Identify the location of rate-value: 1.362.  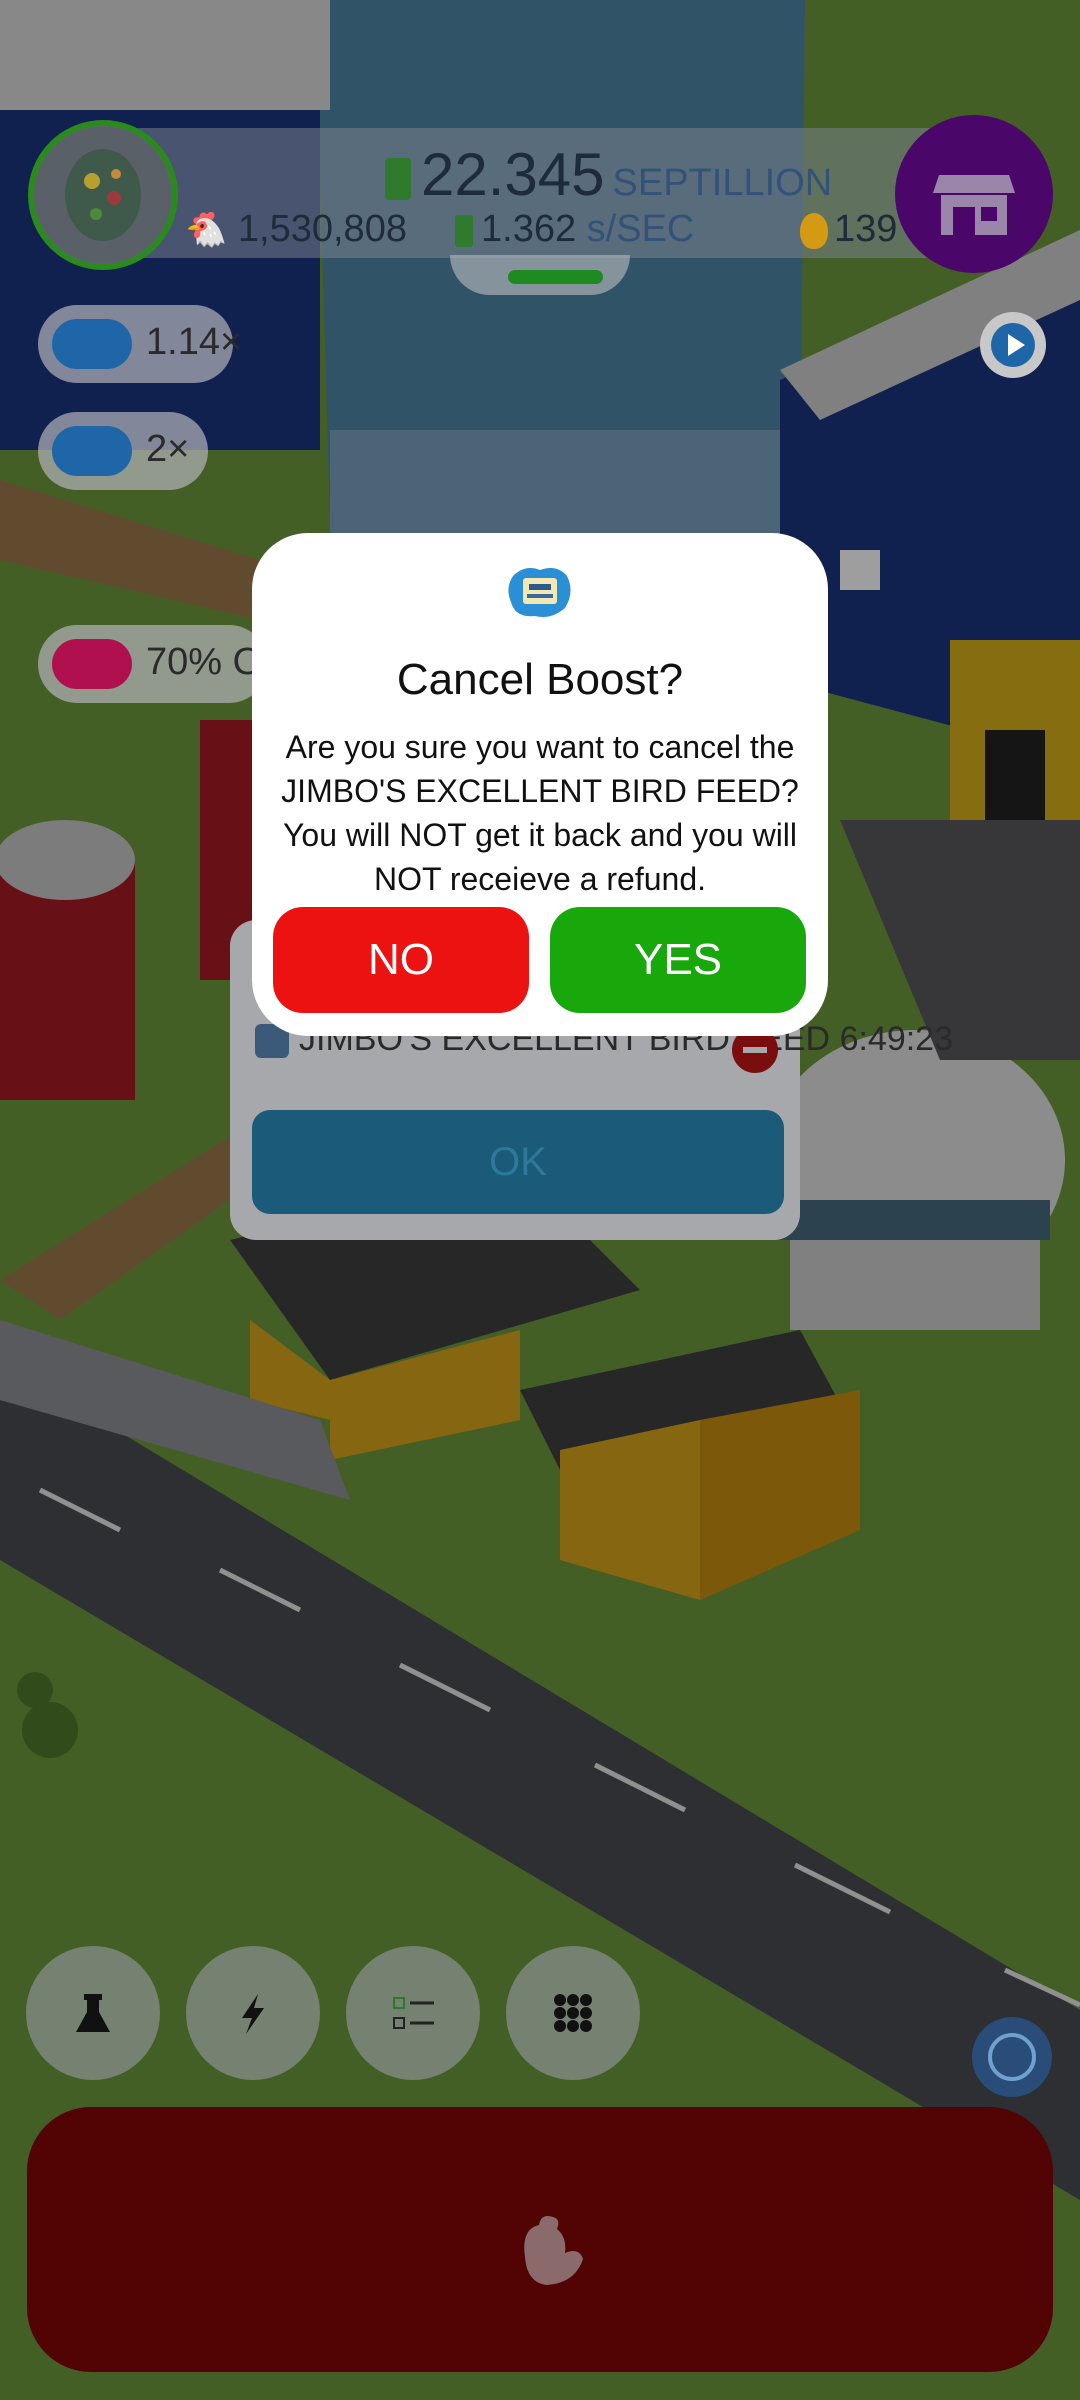
(529, 229).